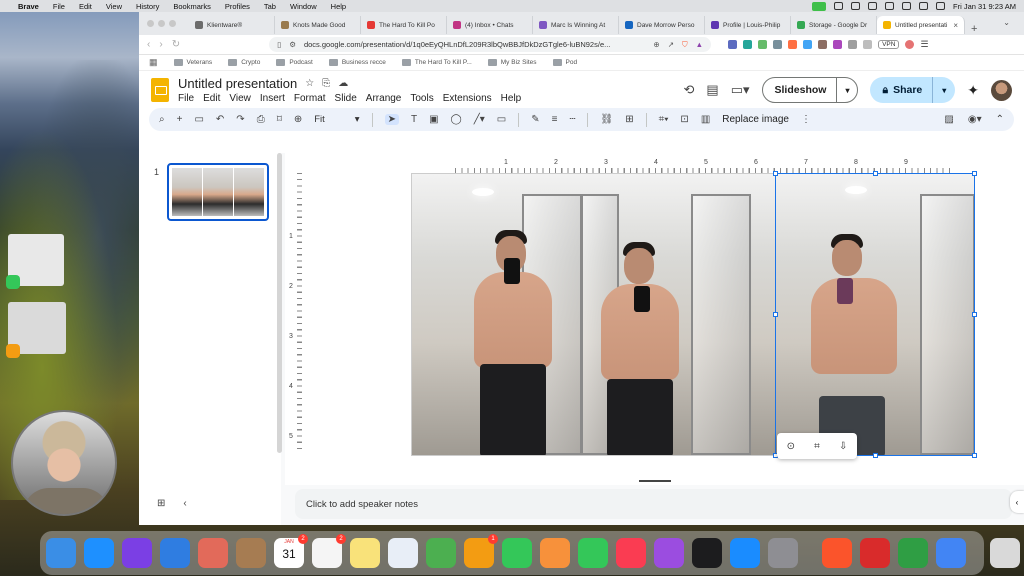 The height and width of the screenshot is (576, 1024). Describe the element at coordinates (391, 119) in the screenshot. I see `select-cursor-icon: ➤` at that location.